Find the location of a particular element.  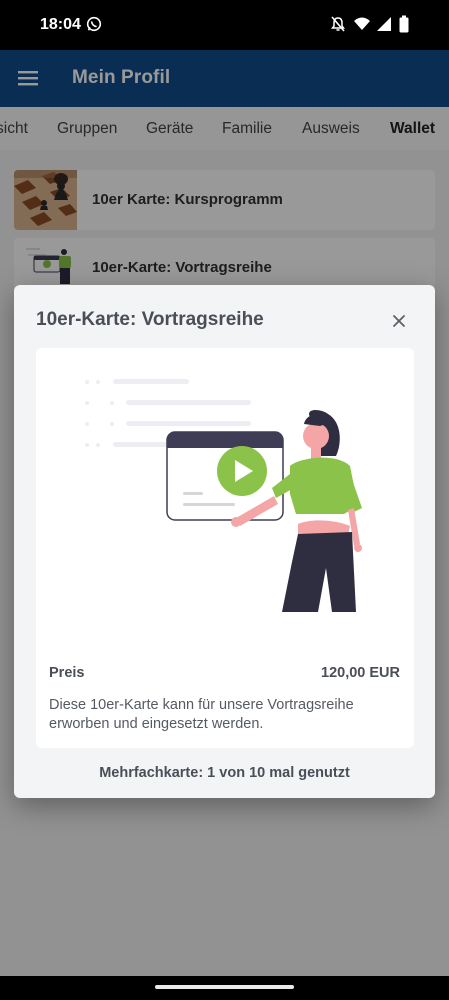

signal-icon is located at coordinates (384, 24).